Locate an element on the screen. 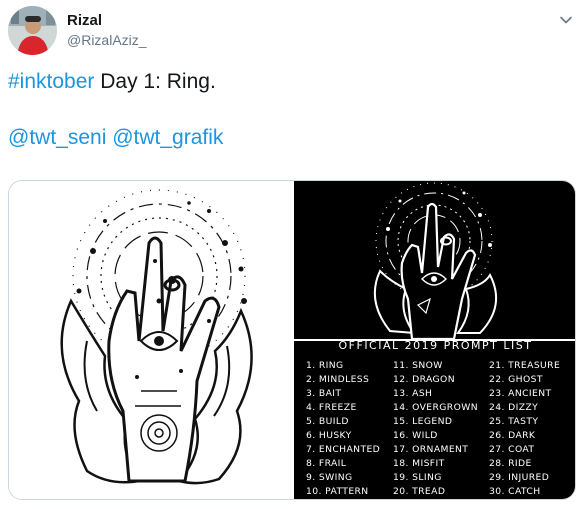 This screenshot has height=509, width=585. tweet-body: Day 1: Ring. is located at coordinates (155, 81).